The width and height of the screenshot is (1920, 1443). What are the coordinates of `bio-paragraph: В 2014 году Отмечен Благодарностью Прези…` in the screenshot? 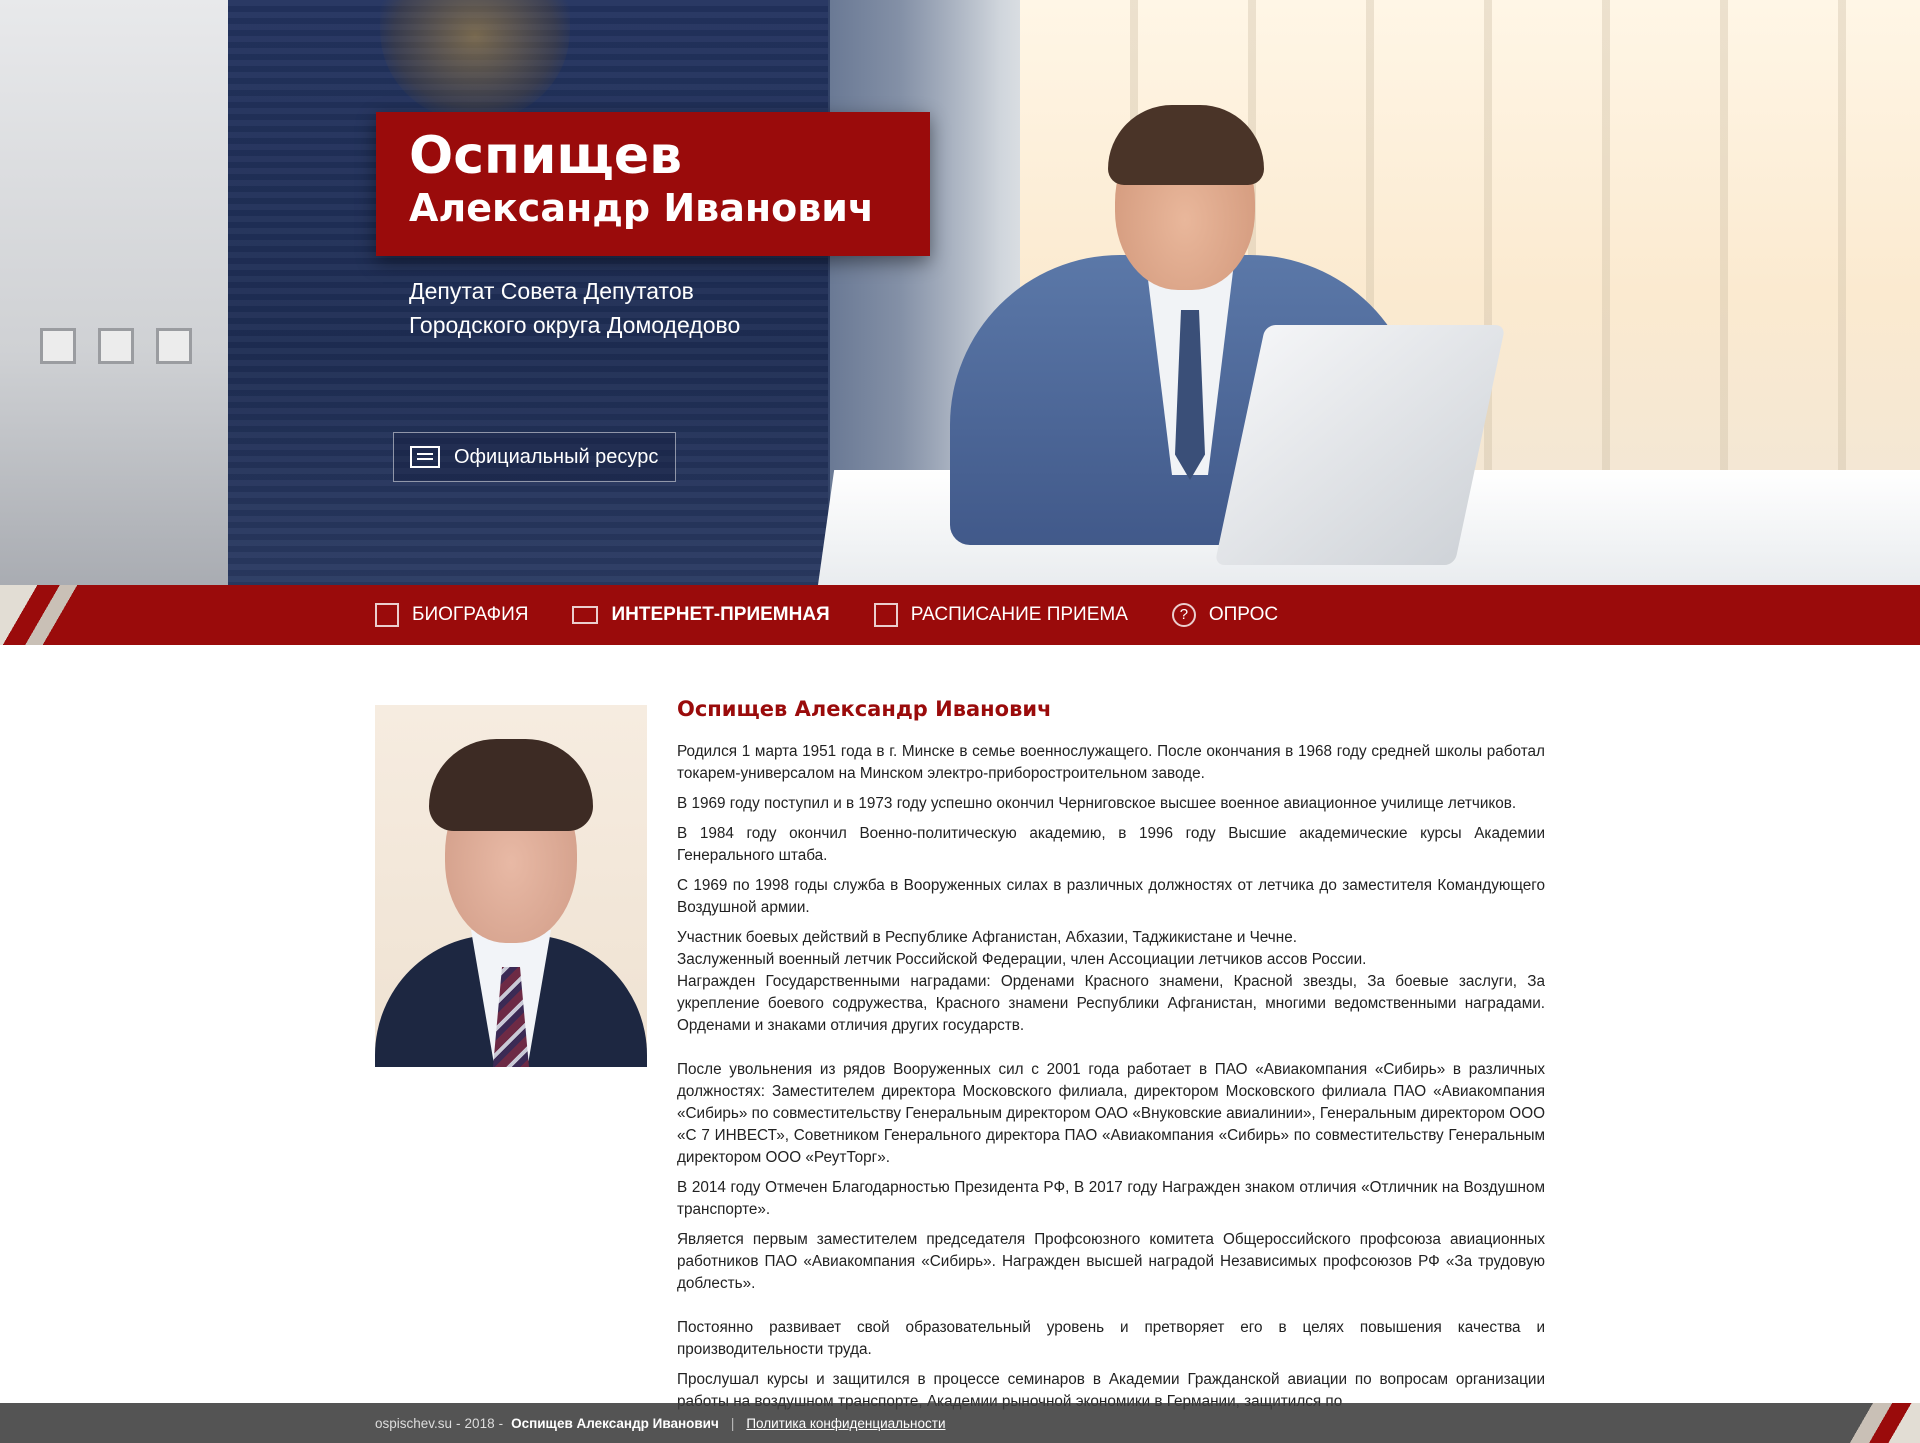 It's located at (1111, 1198).